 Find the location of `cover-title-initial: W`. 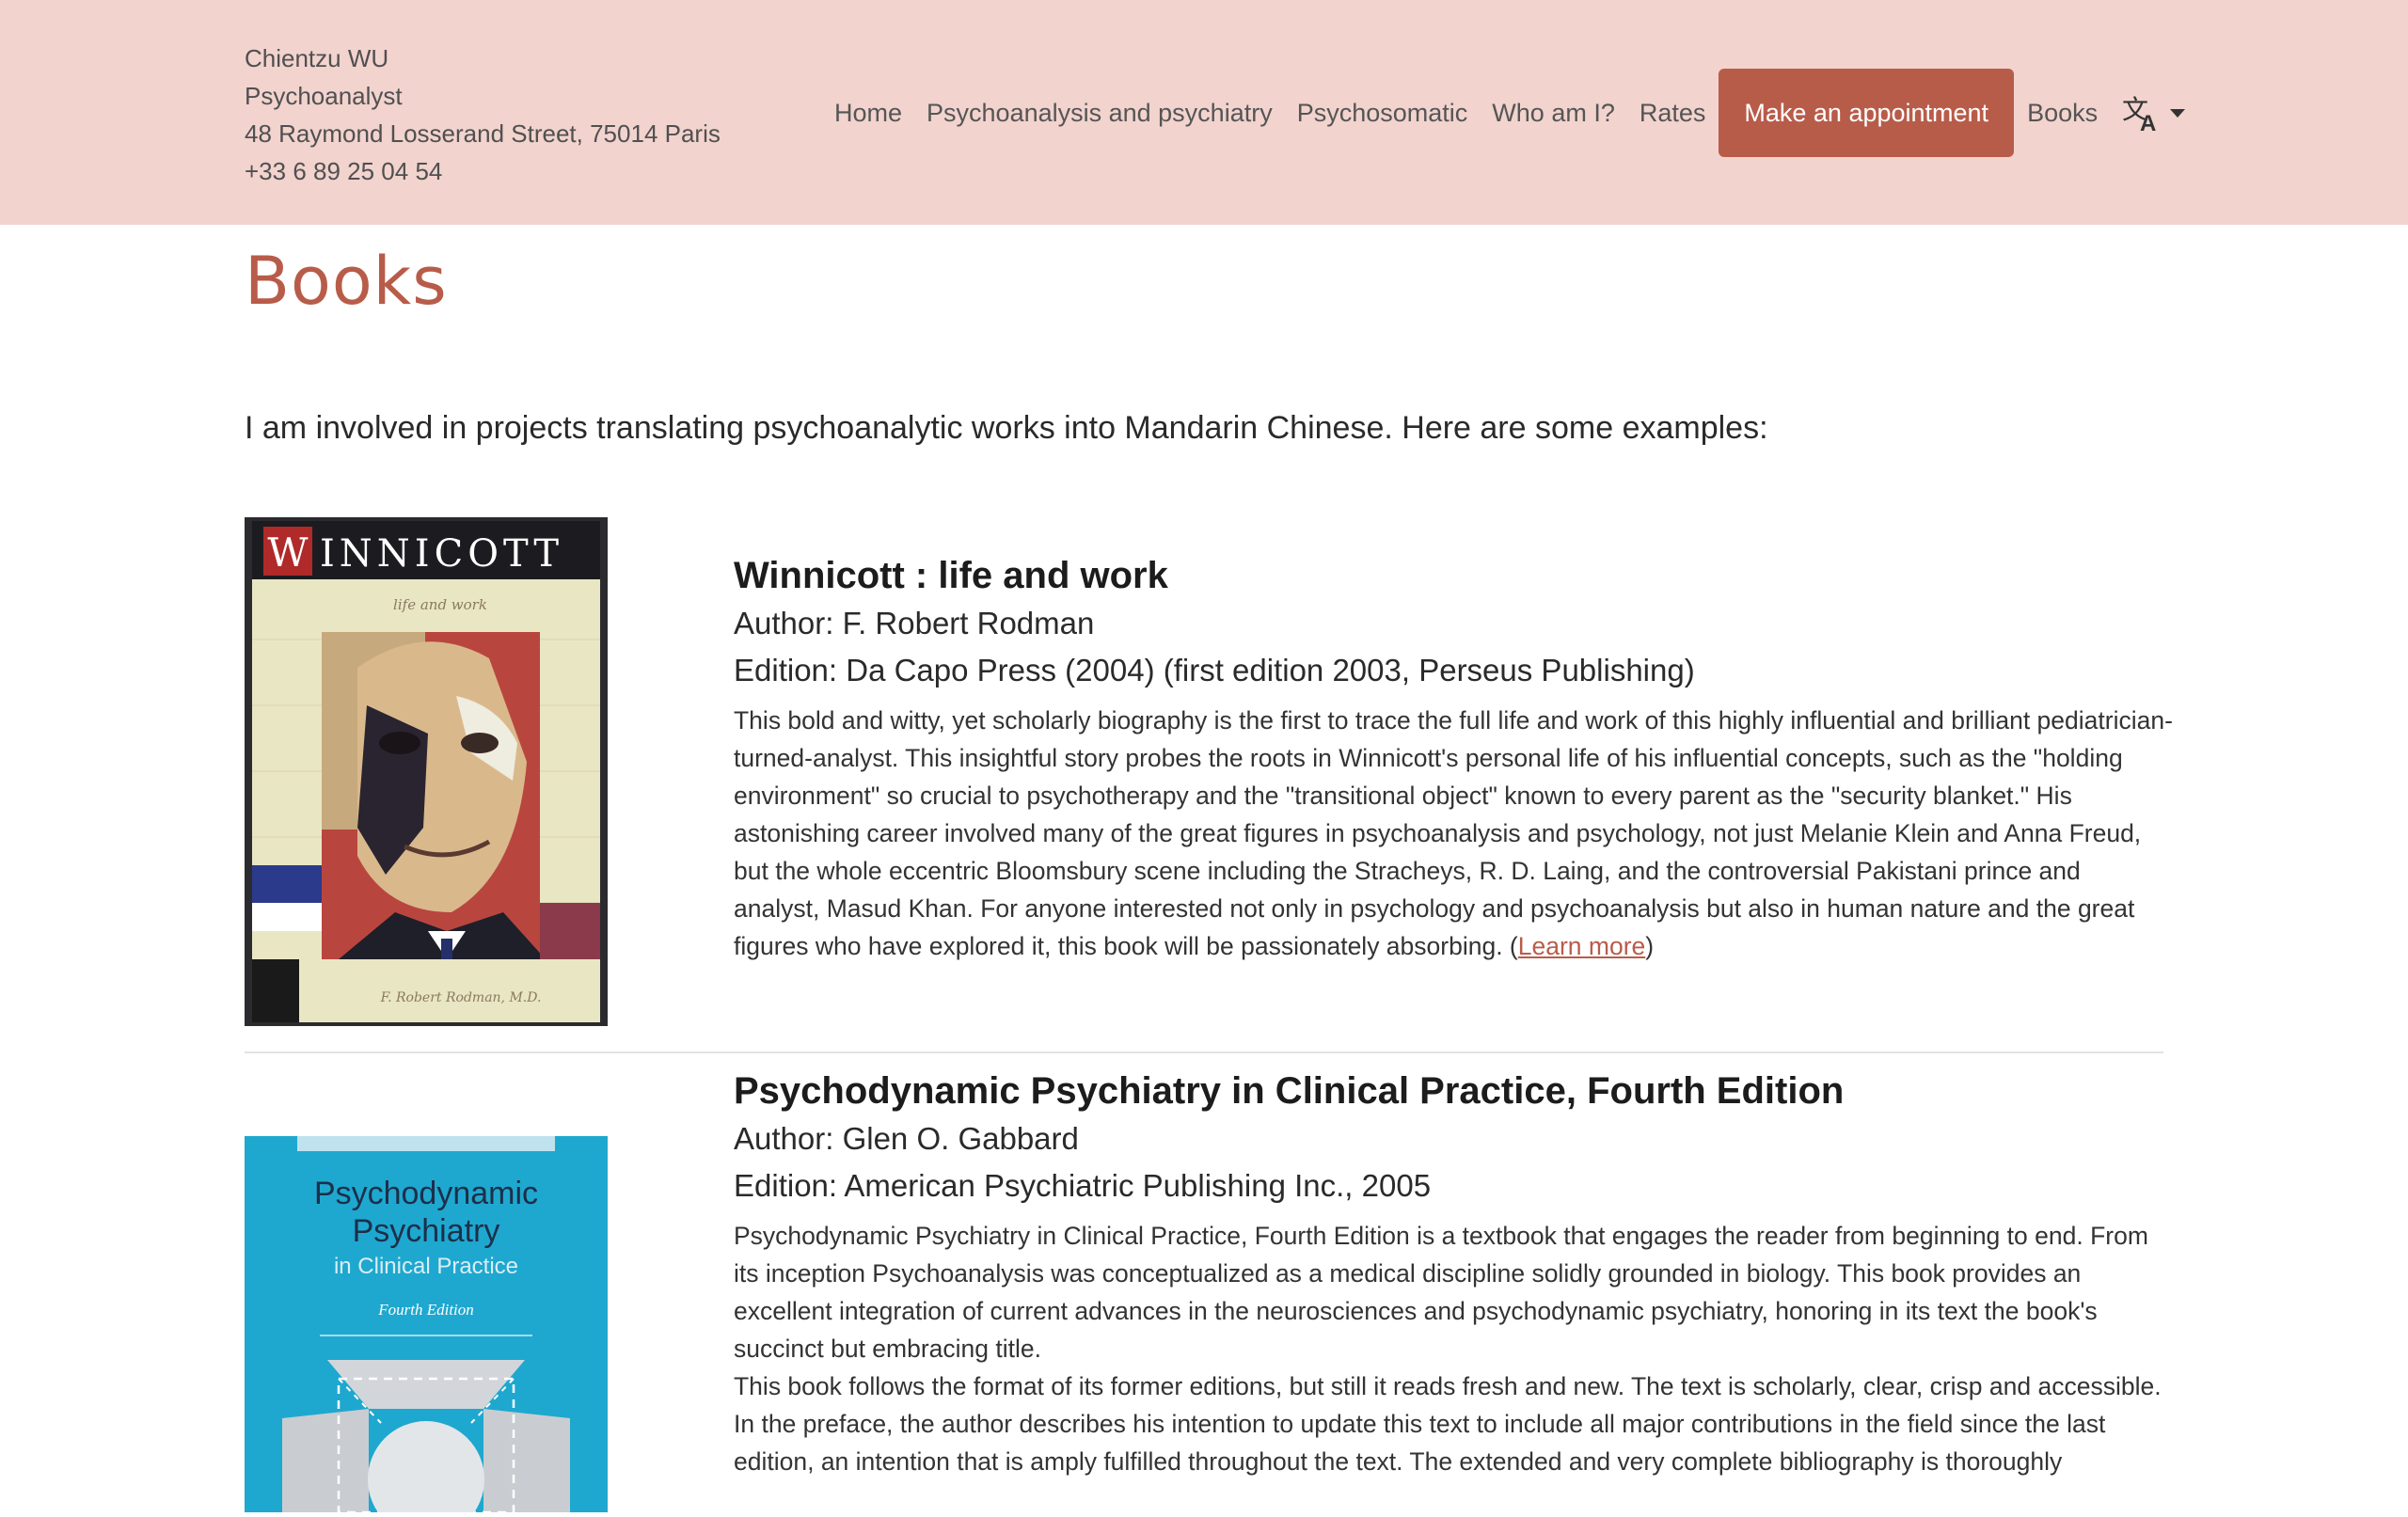

cover-title-initial: W is located at coordinates (288, 552).